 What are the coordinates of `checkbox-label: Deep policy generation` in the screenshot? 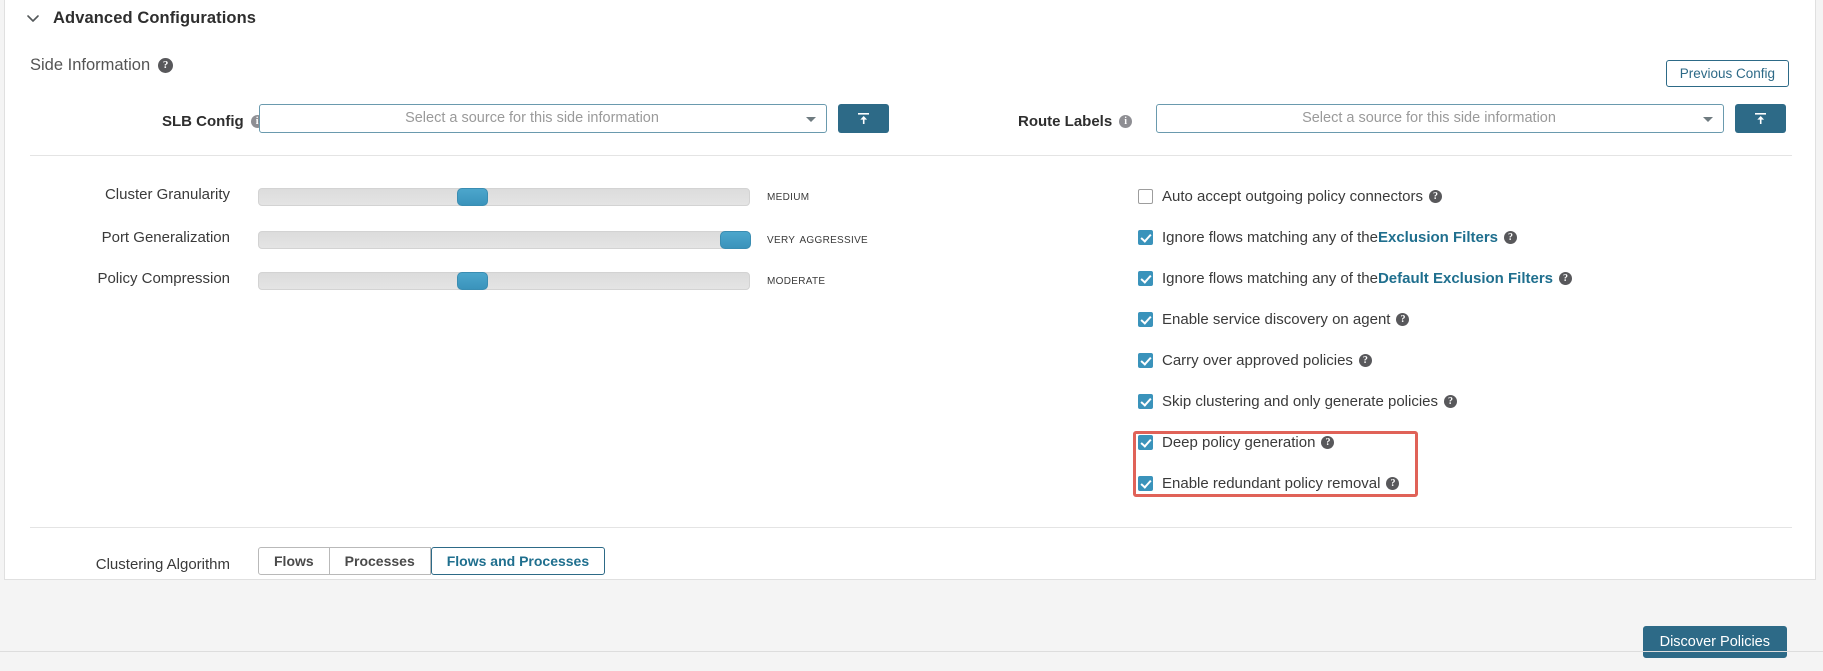 It's located at (1239, 442).